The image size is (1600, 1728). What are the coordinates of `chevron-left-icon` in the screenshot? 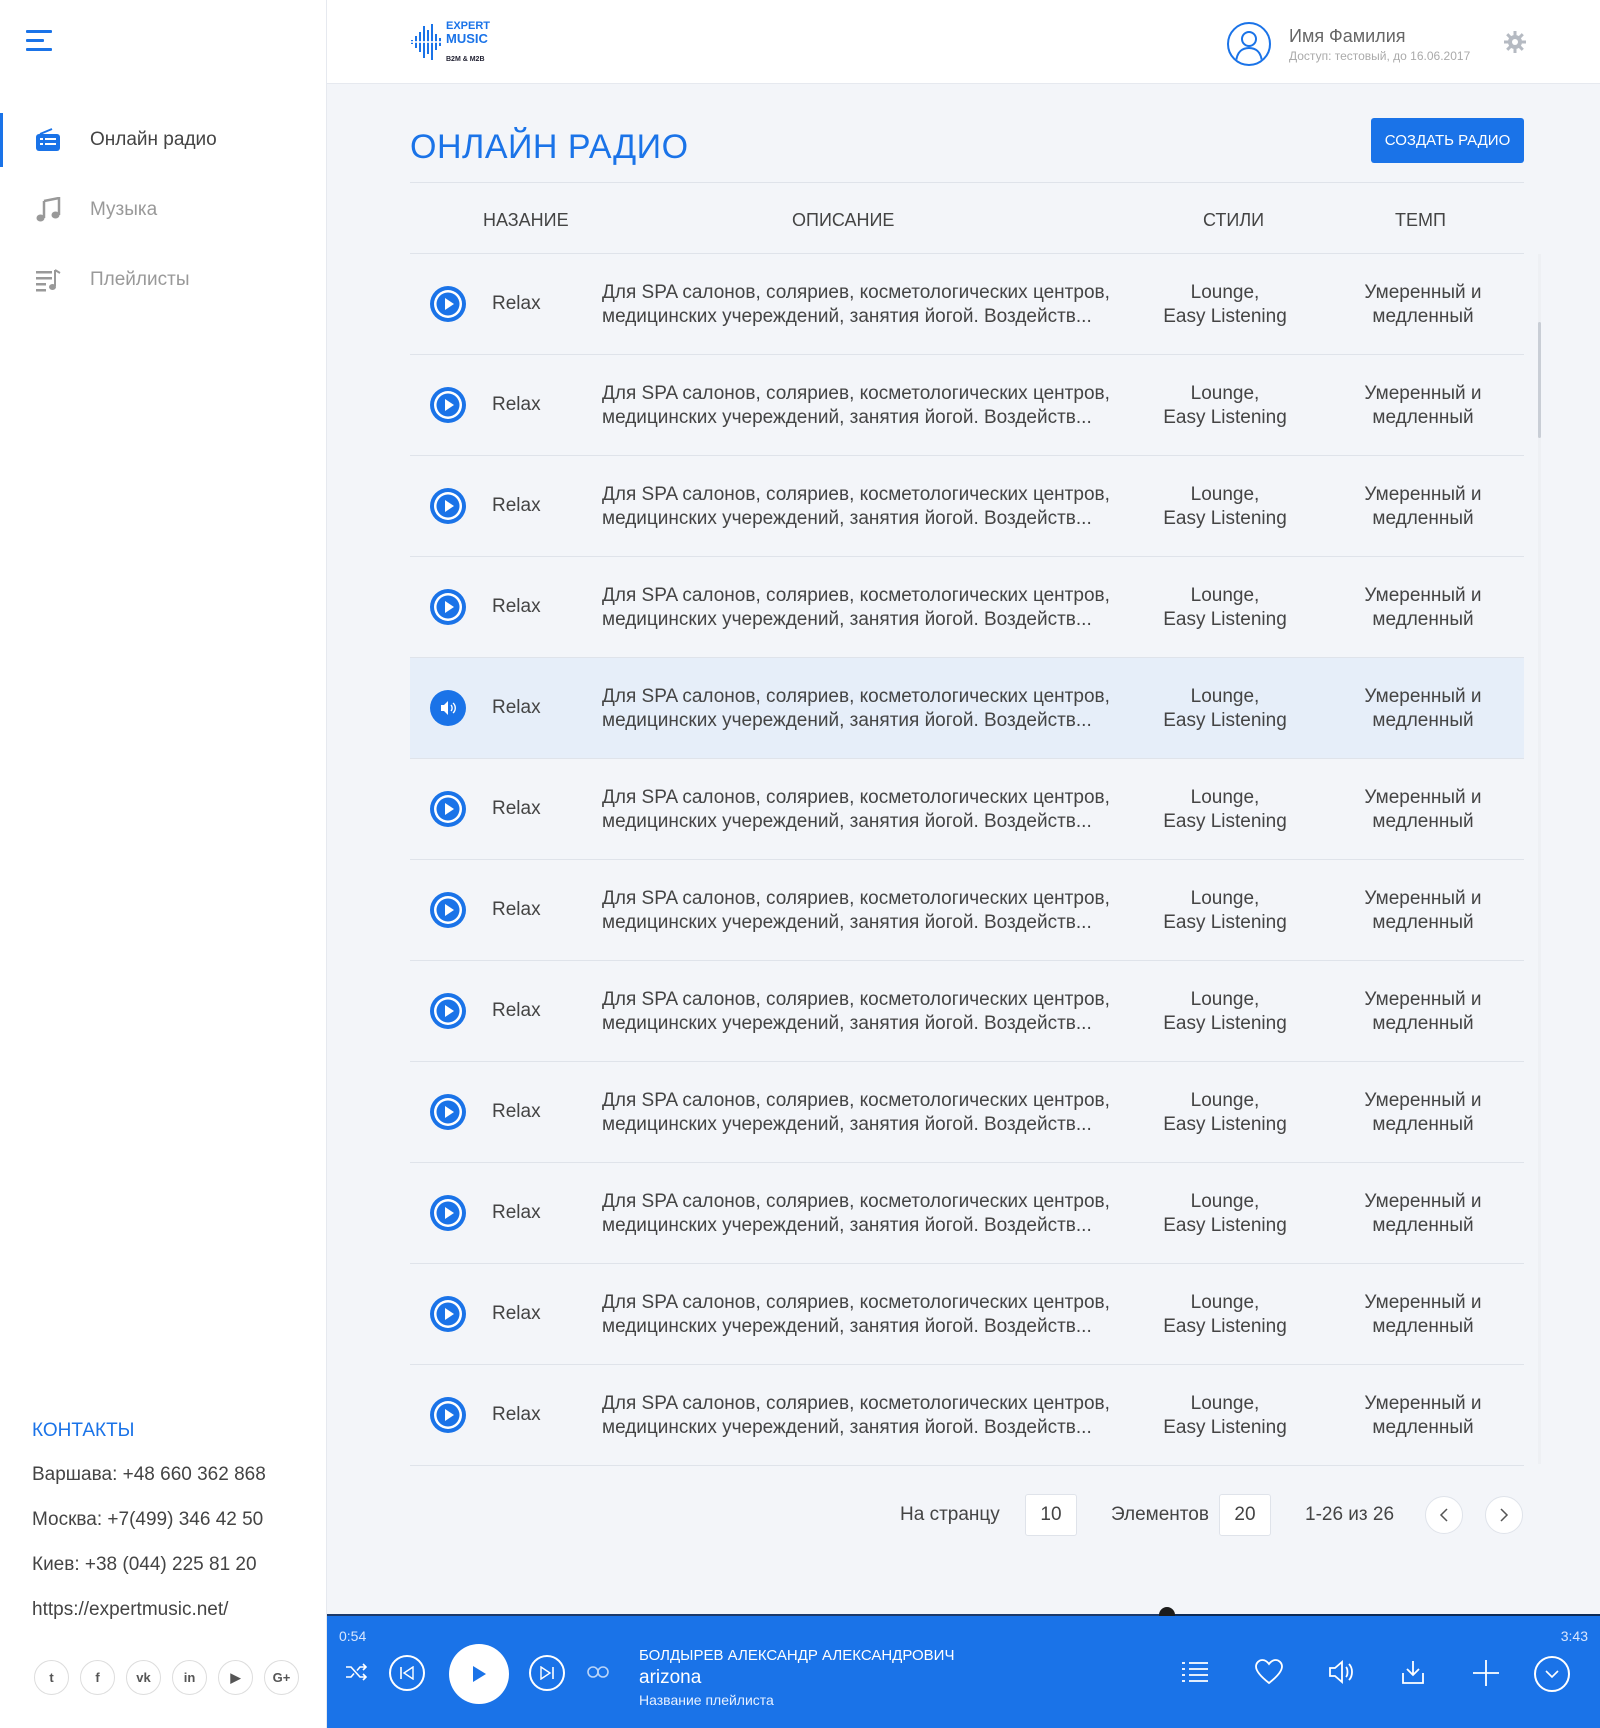 It's located at (1443, 1515).